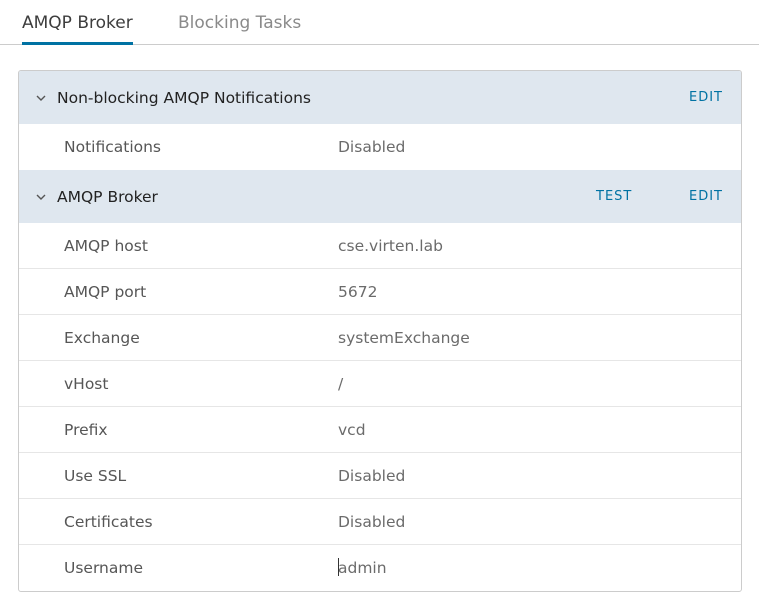 The image size is (759, 604). Describe the element at coordinates (108, 521) in the screenshot. I see `setting-label: Certificates` at that location.